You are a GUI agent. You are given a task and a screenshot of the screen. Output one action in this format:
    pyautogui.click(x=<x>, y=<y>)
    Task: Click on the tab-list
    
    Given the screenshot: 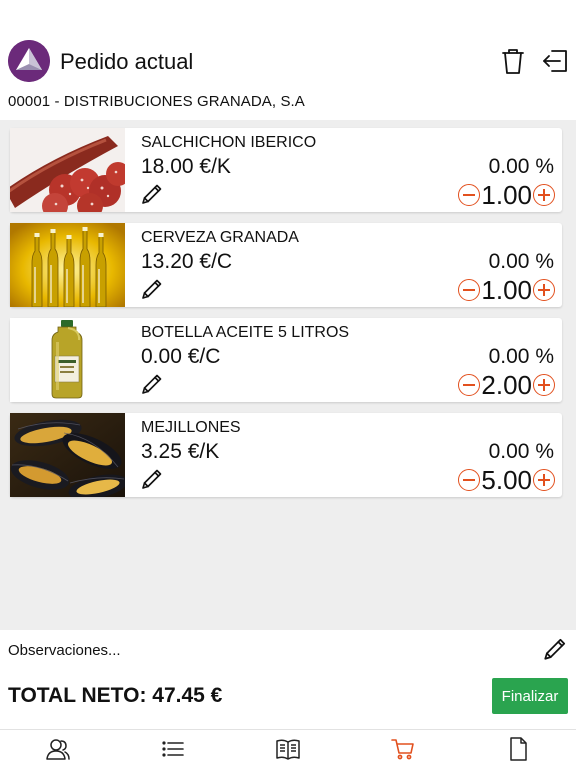 What is the action you would take?
    pyautogui.click(x=172, y=749)
    